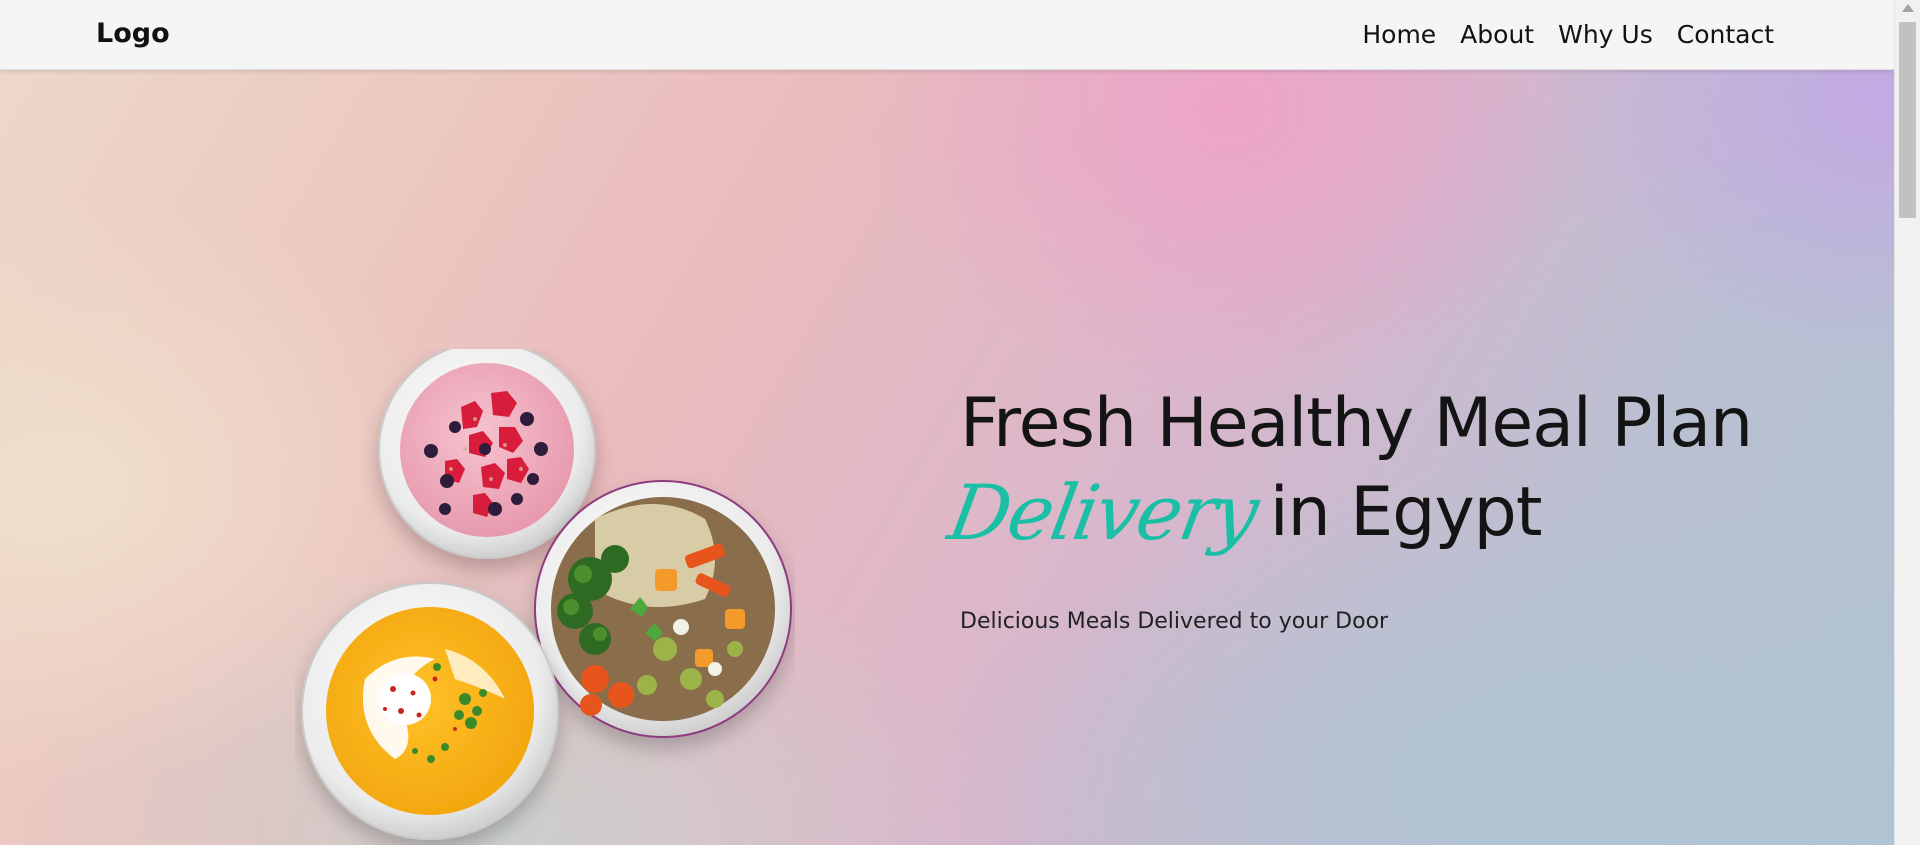 This screenshot has width=1920, height=845. Describe the element at coordinates (1406, 512) in the screenshot. I see `headline-line-2-rest: in Egypt` at that location.